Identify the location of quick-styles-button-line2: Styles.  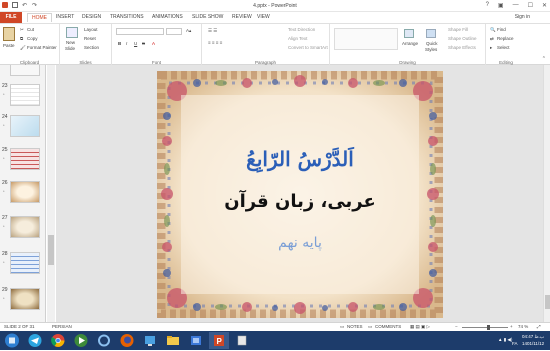
(431, 49).